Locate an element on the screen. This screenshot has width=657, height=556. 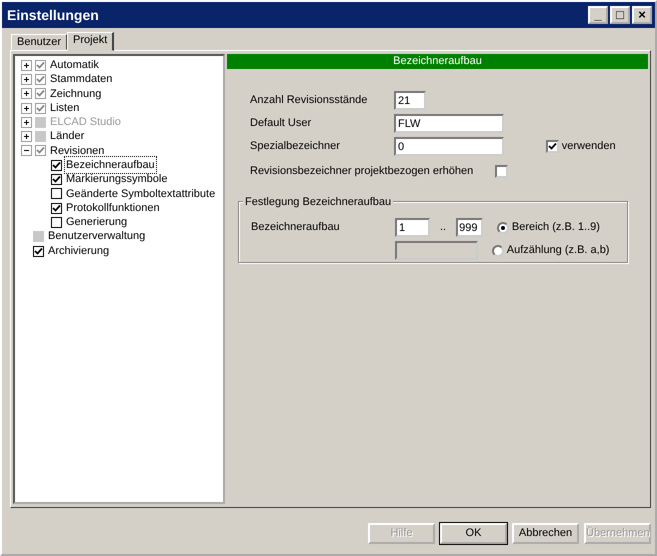
input-field: 0 is located at coordinates (449, 146).